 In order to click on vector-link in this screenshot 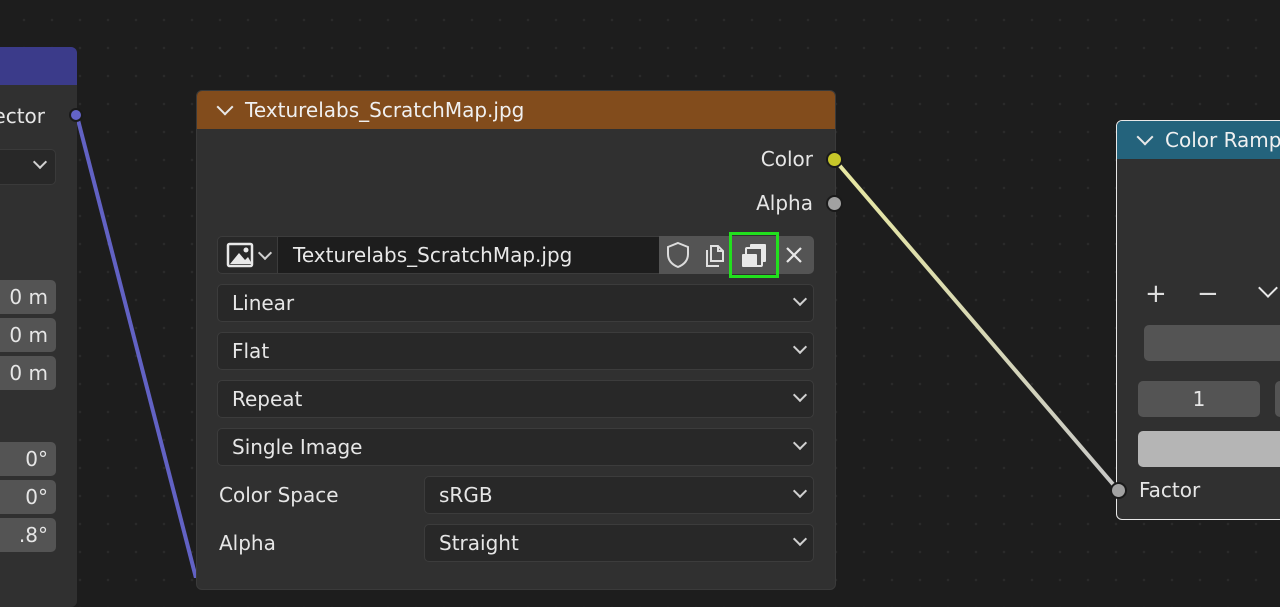, I will do `click(136, 346)`.